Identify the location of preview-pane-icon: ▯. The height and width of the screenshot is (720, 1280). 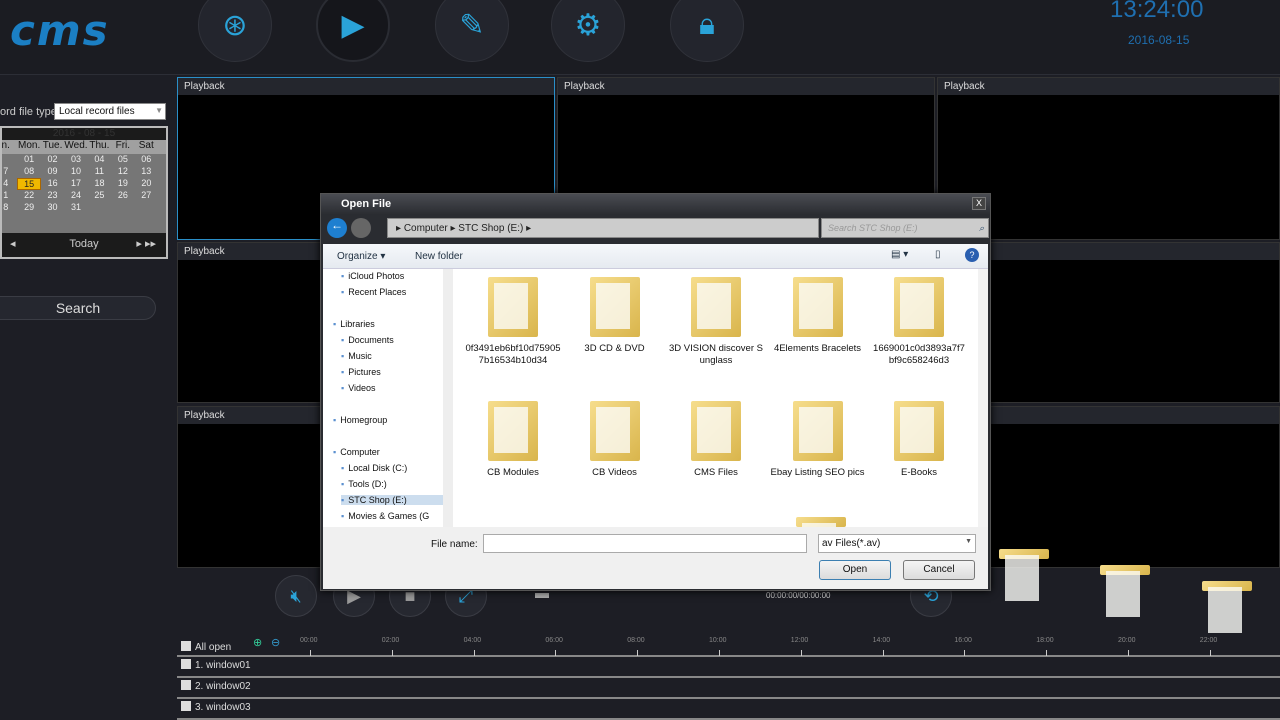
(938, 254).